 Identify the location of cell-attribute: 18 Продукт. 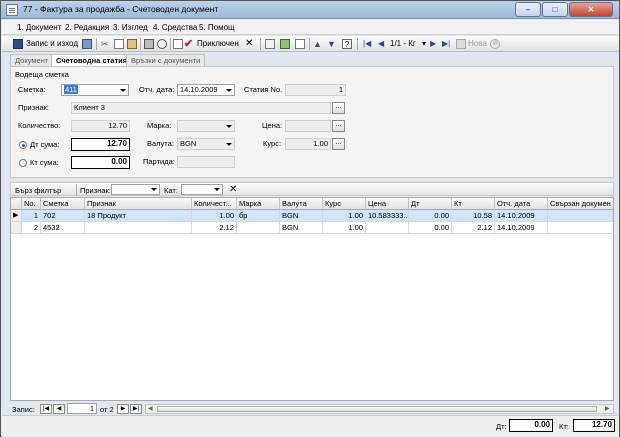
(138, 216).